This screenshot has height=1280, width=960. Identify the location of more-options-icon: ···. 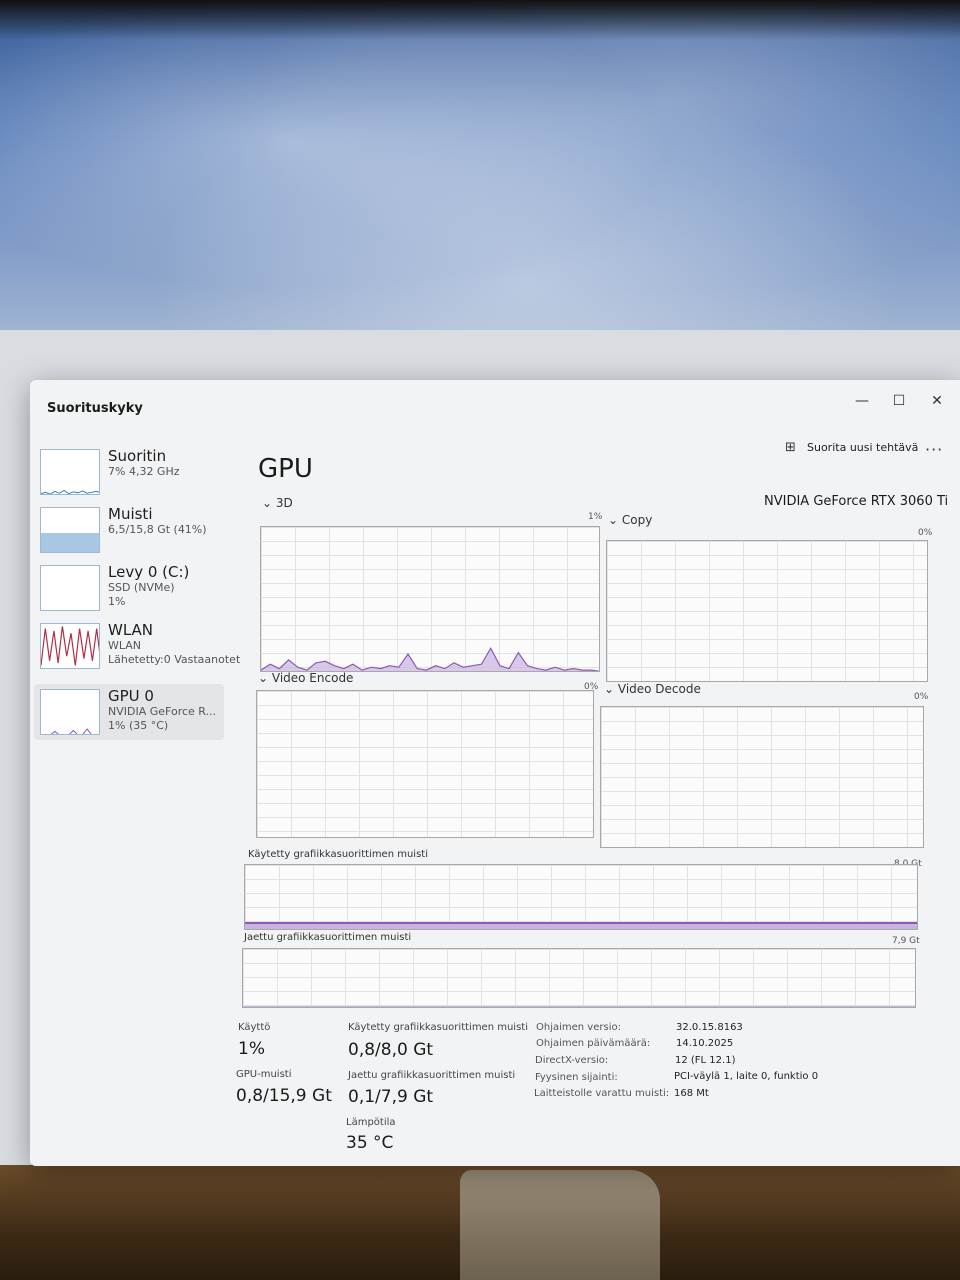
(934, 449).